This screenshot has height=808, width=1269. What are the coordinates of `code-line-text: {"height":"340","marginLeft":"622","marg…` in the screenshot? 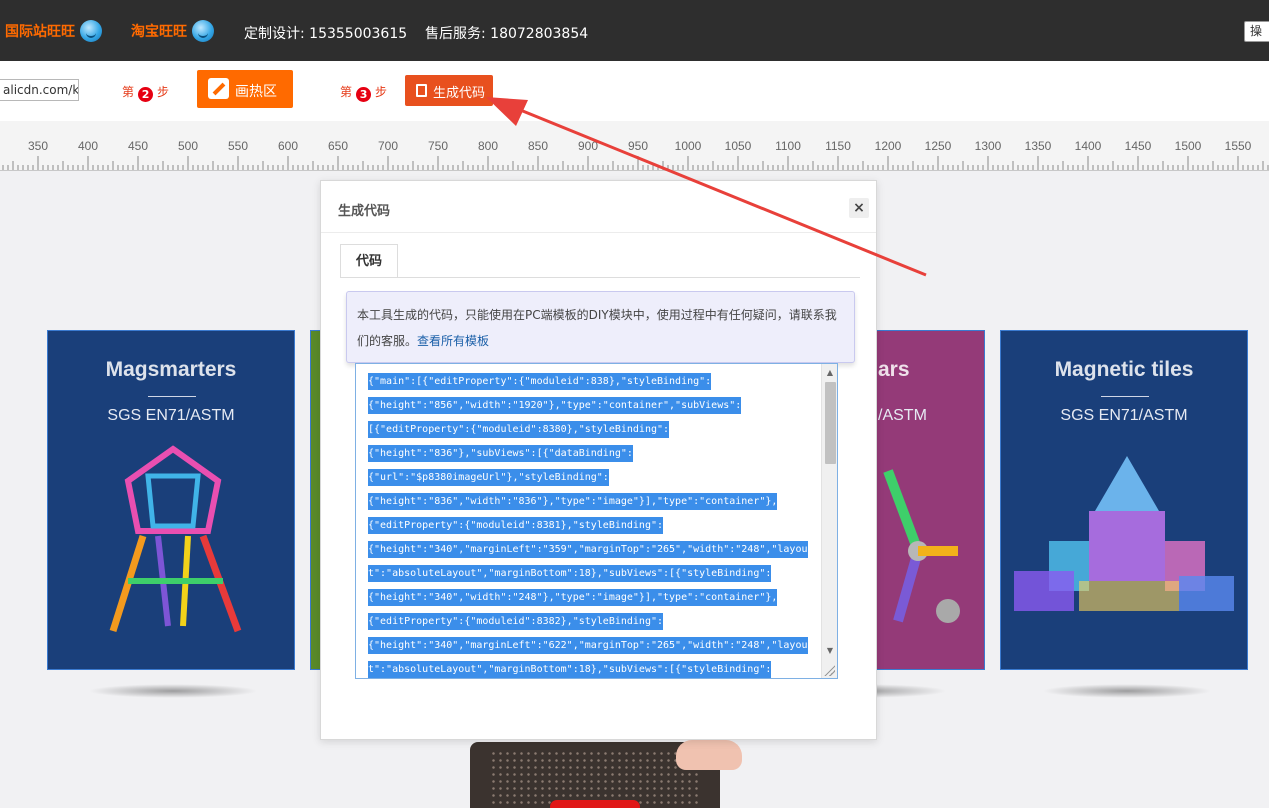 It's located at (588, 645).